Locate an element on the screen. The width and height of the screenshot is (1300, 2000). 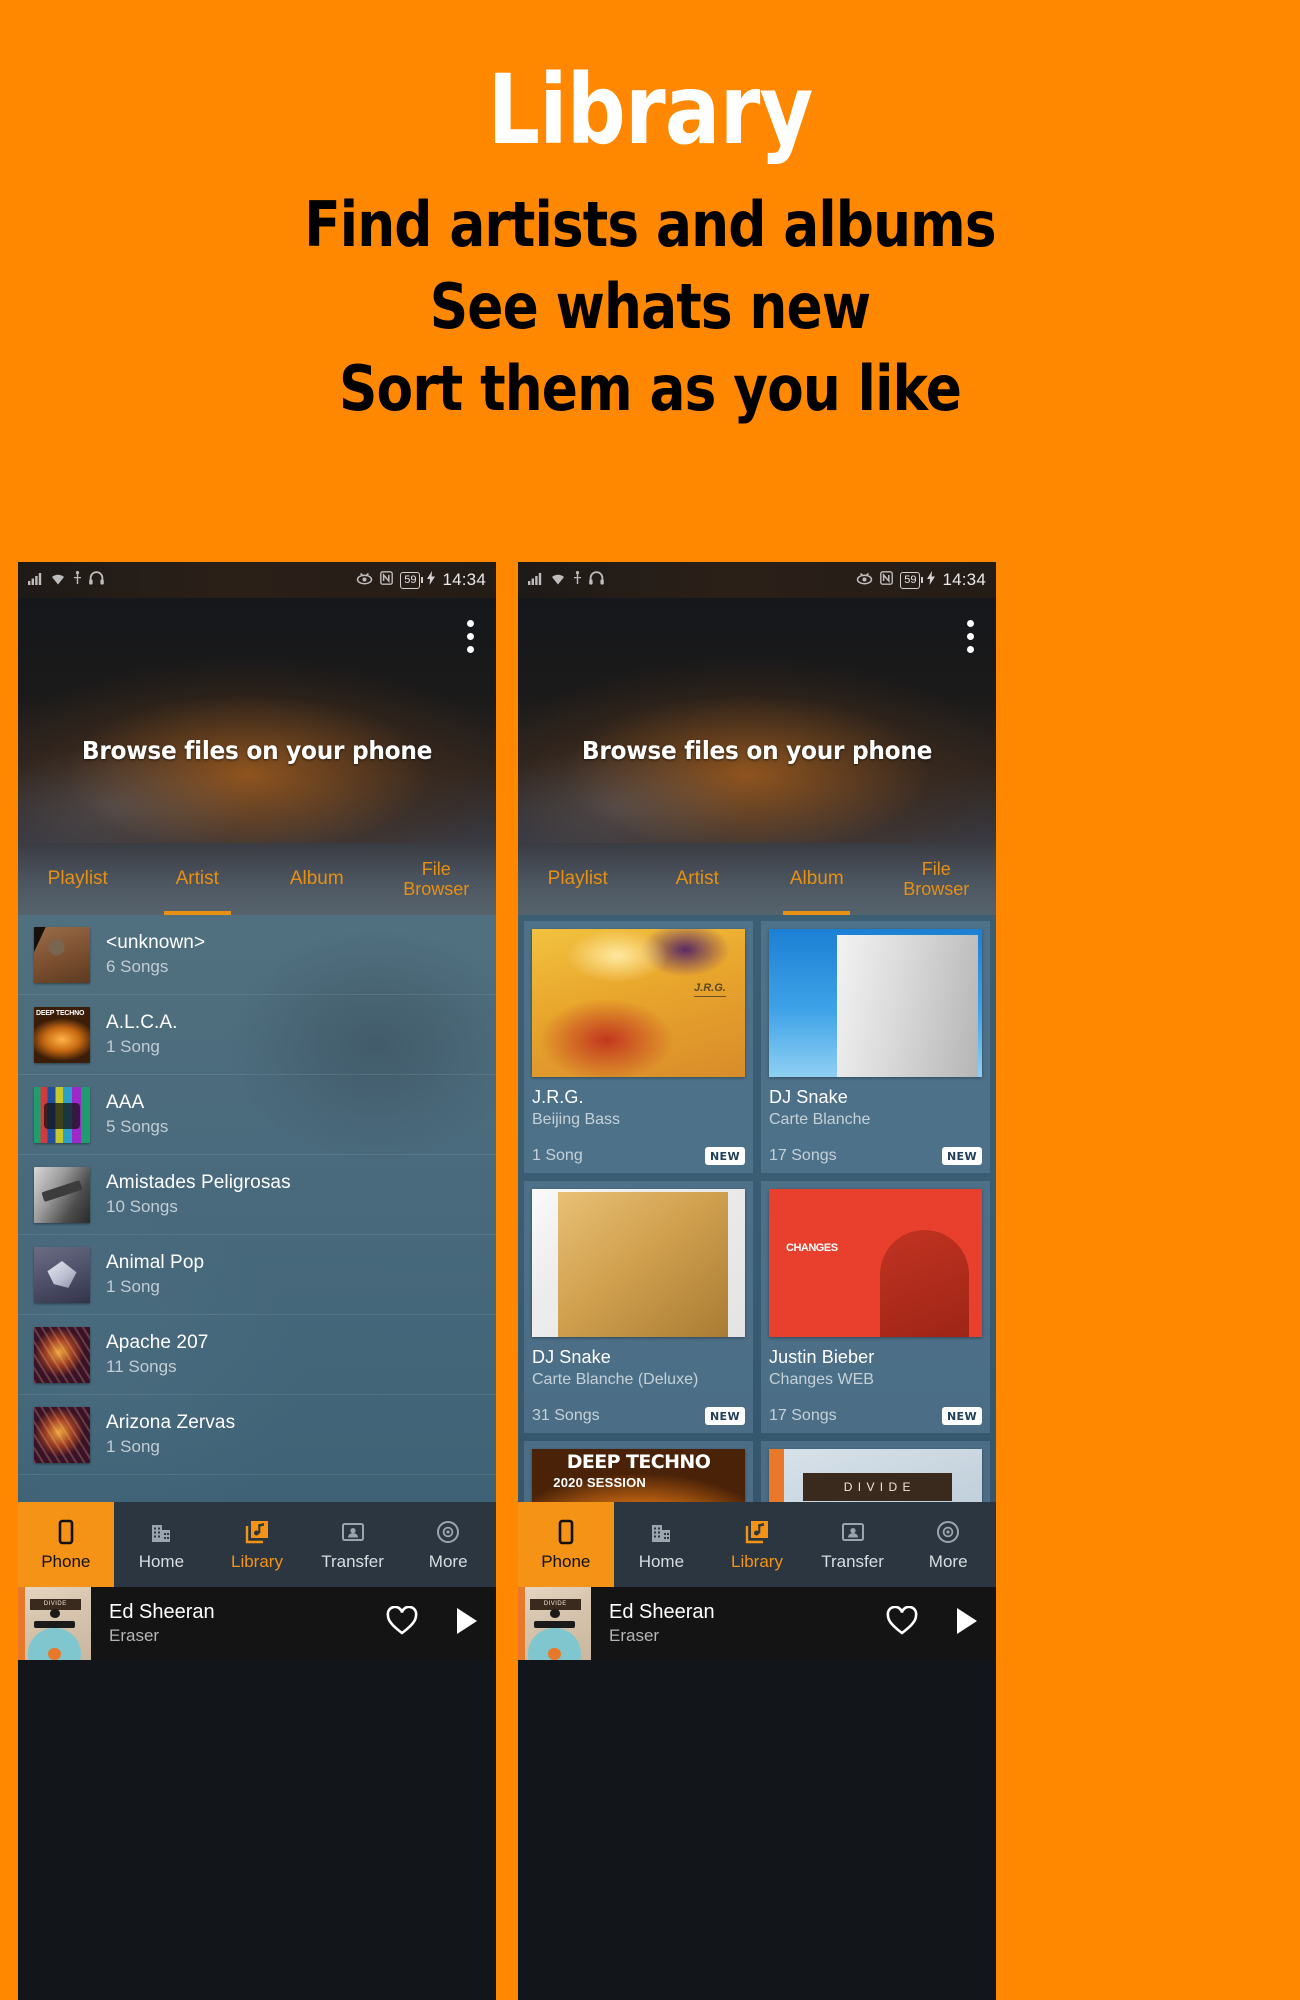
album-title: Carte Blanche is located at coordinates (820, 1119).